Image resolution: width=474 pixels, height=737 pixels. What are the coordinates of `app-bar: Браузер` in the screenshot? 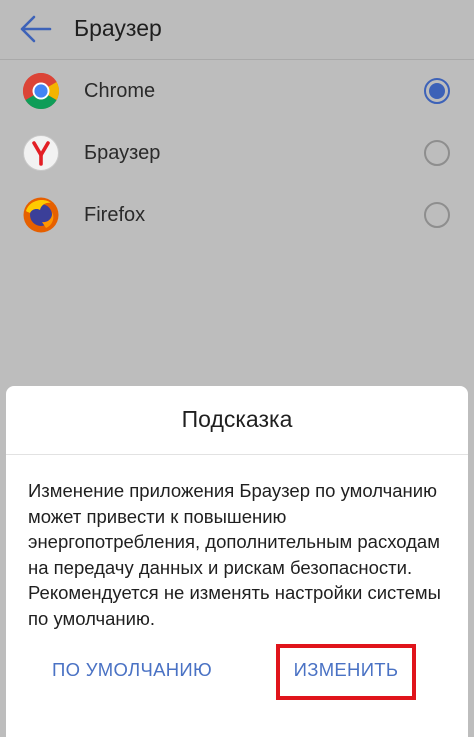 It's located at (237, 30).